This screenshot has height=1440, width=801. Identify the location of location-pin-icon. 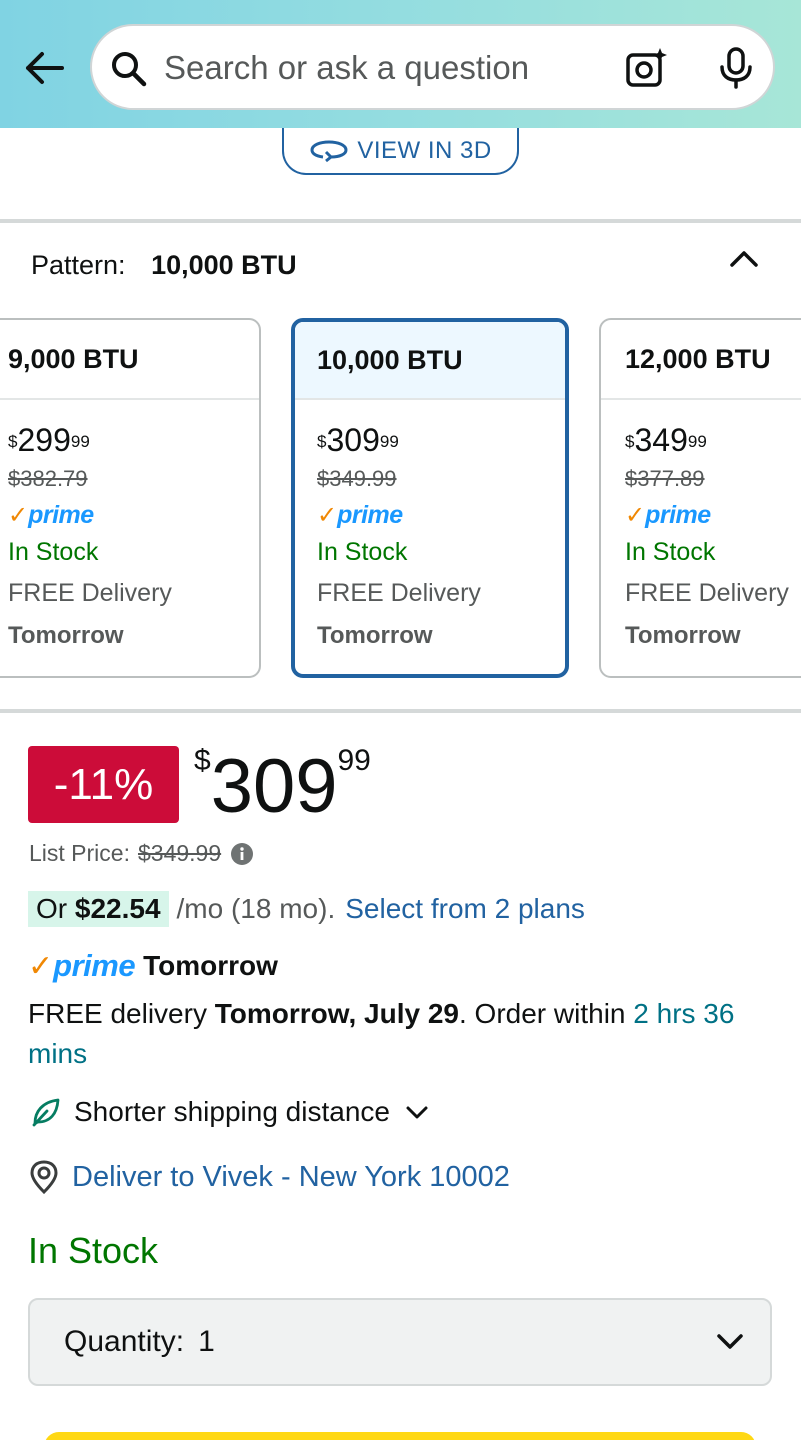
(44, 1177).